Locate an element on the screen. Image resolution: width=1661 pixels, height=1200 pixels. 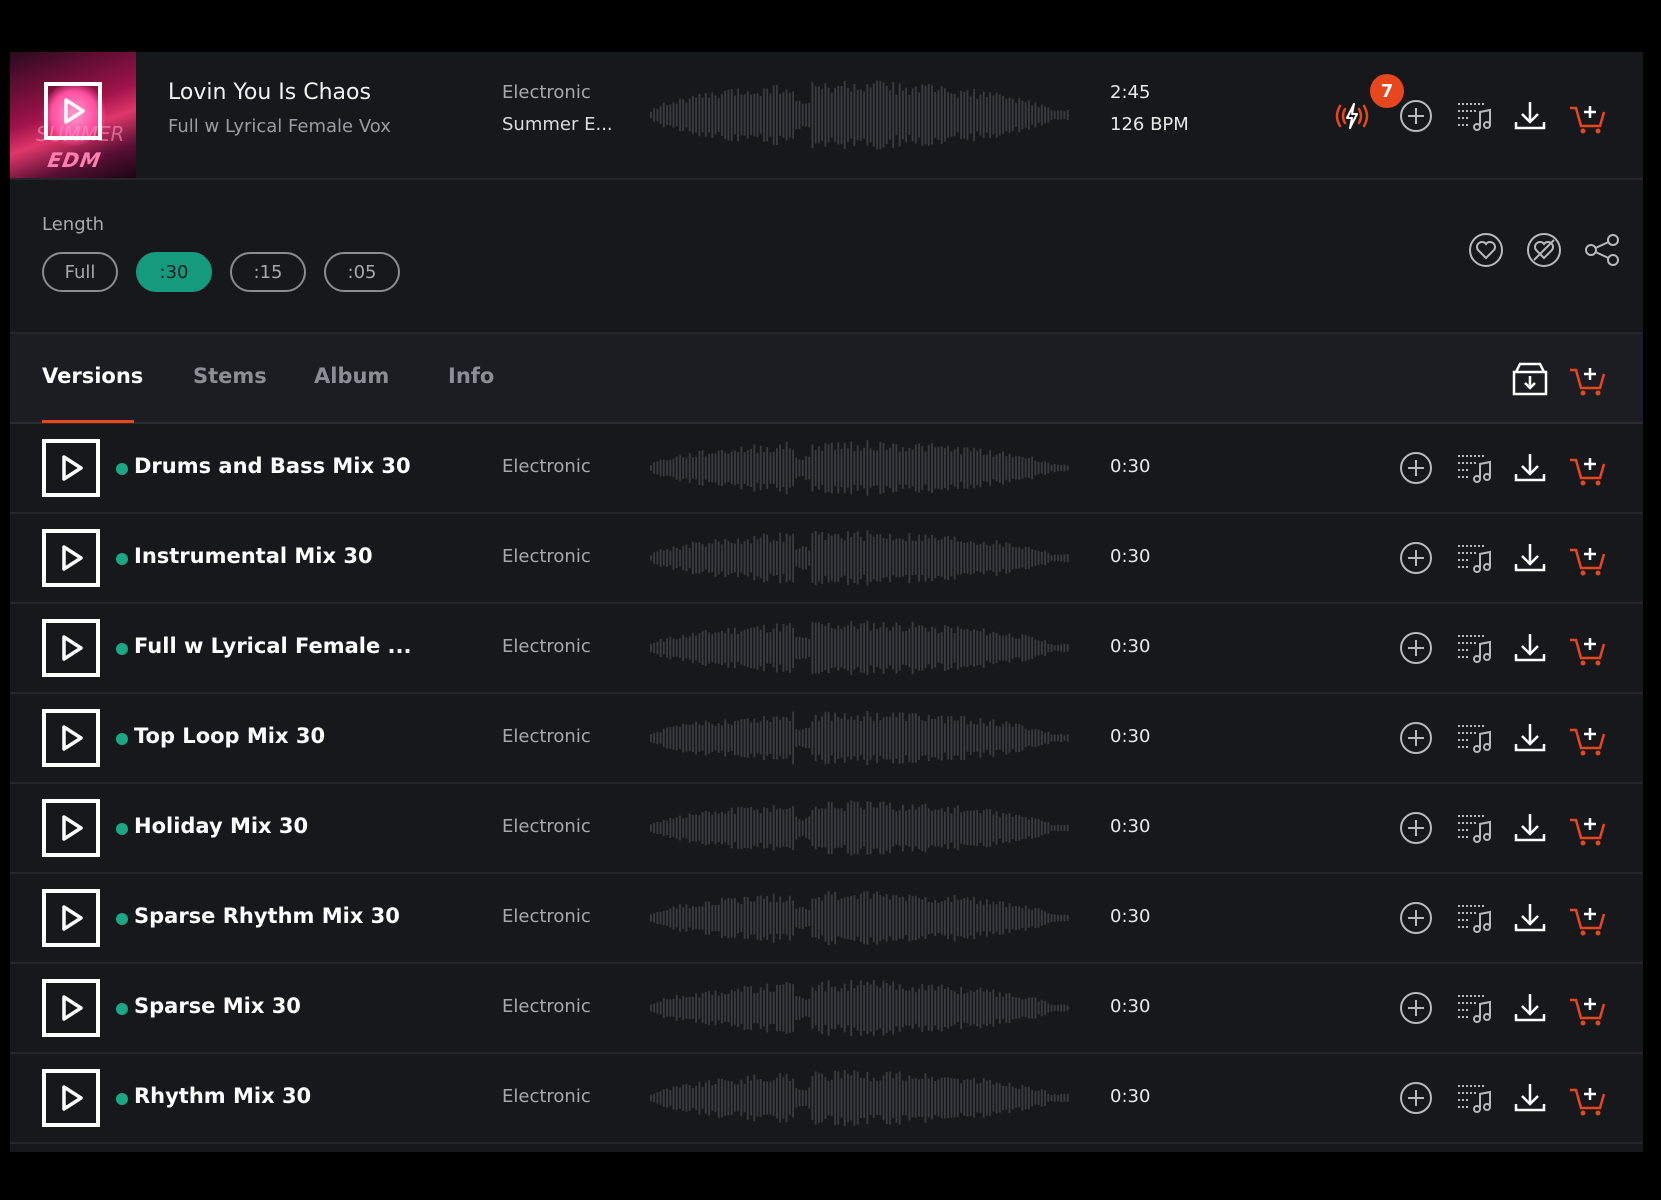
table-row: Sparse Mix 30 Electronic 0:30 is located at coordinates (826, 1009).